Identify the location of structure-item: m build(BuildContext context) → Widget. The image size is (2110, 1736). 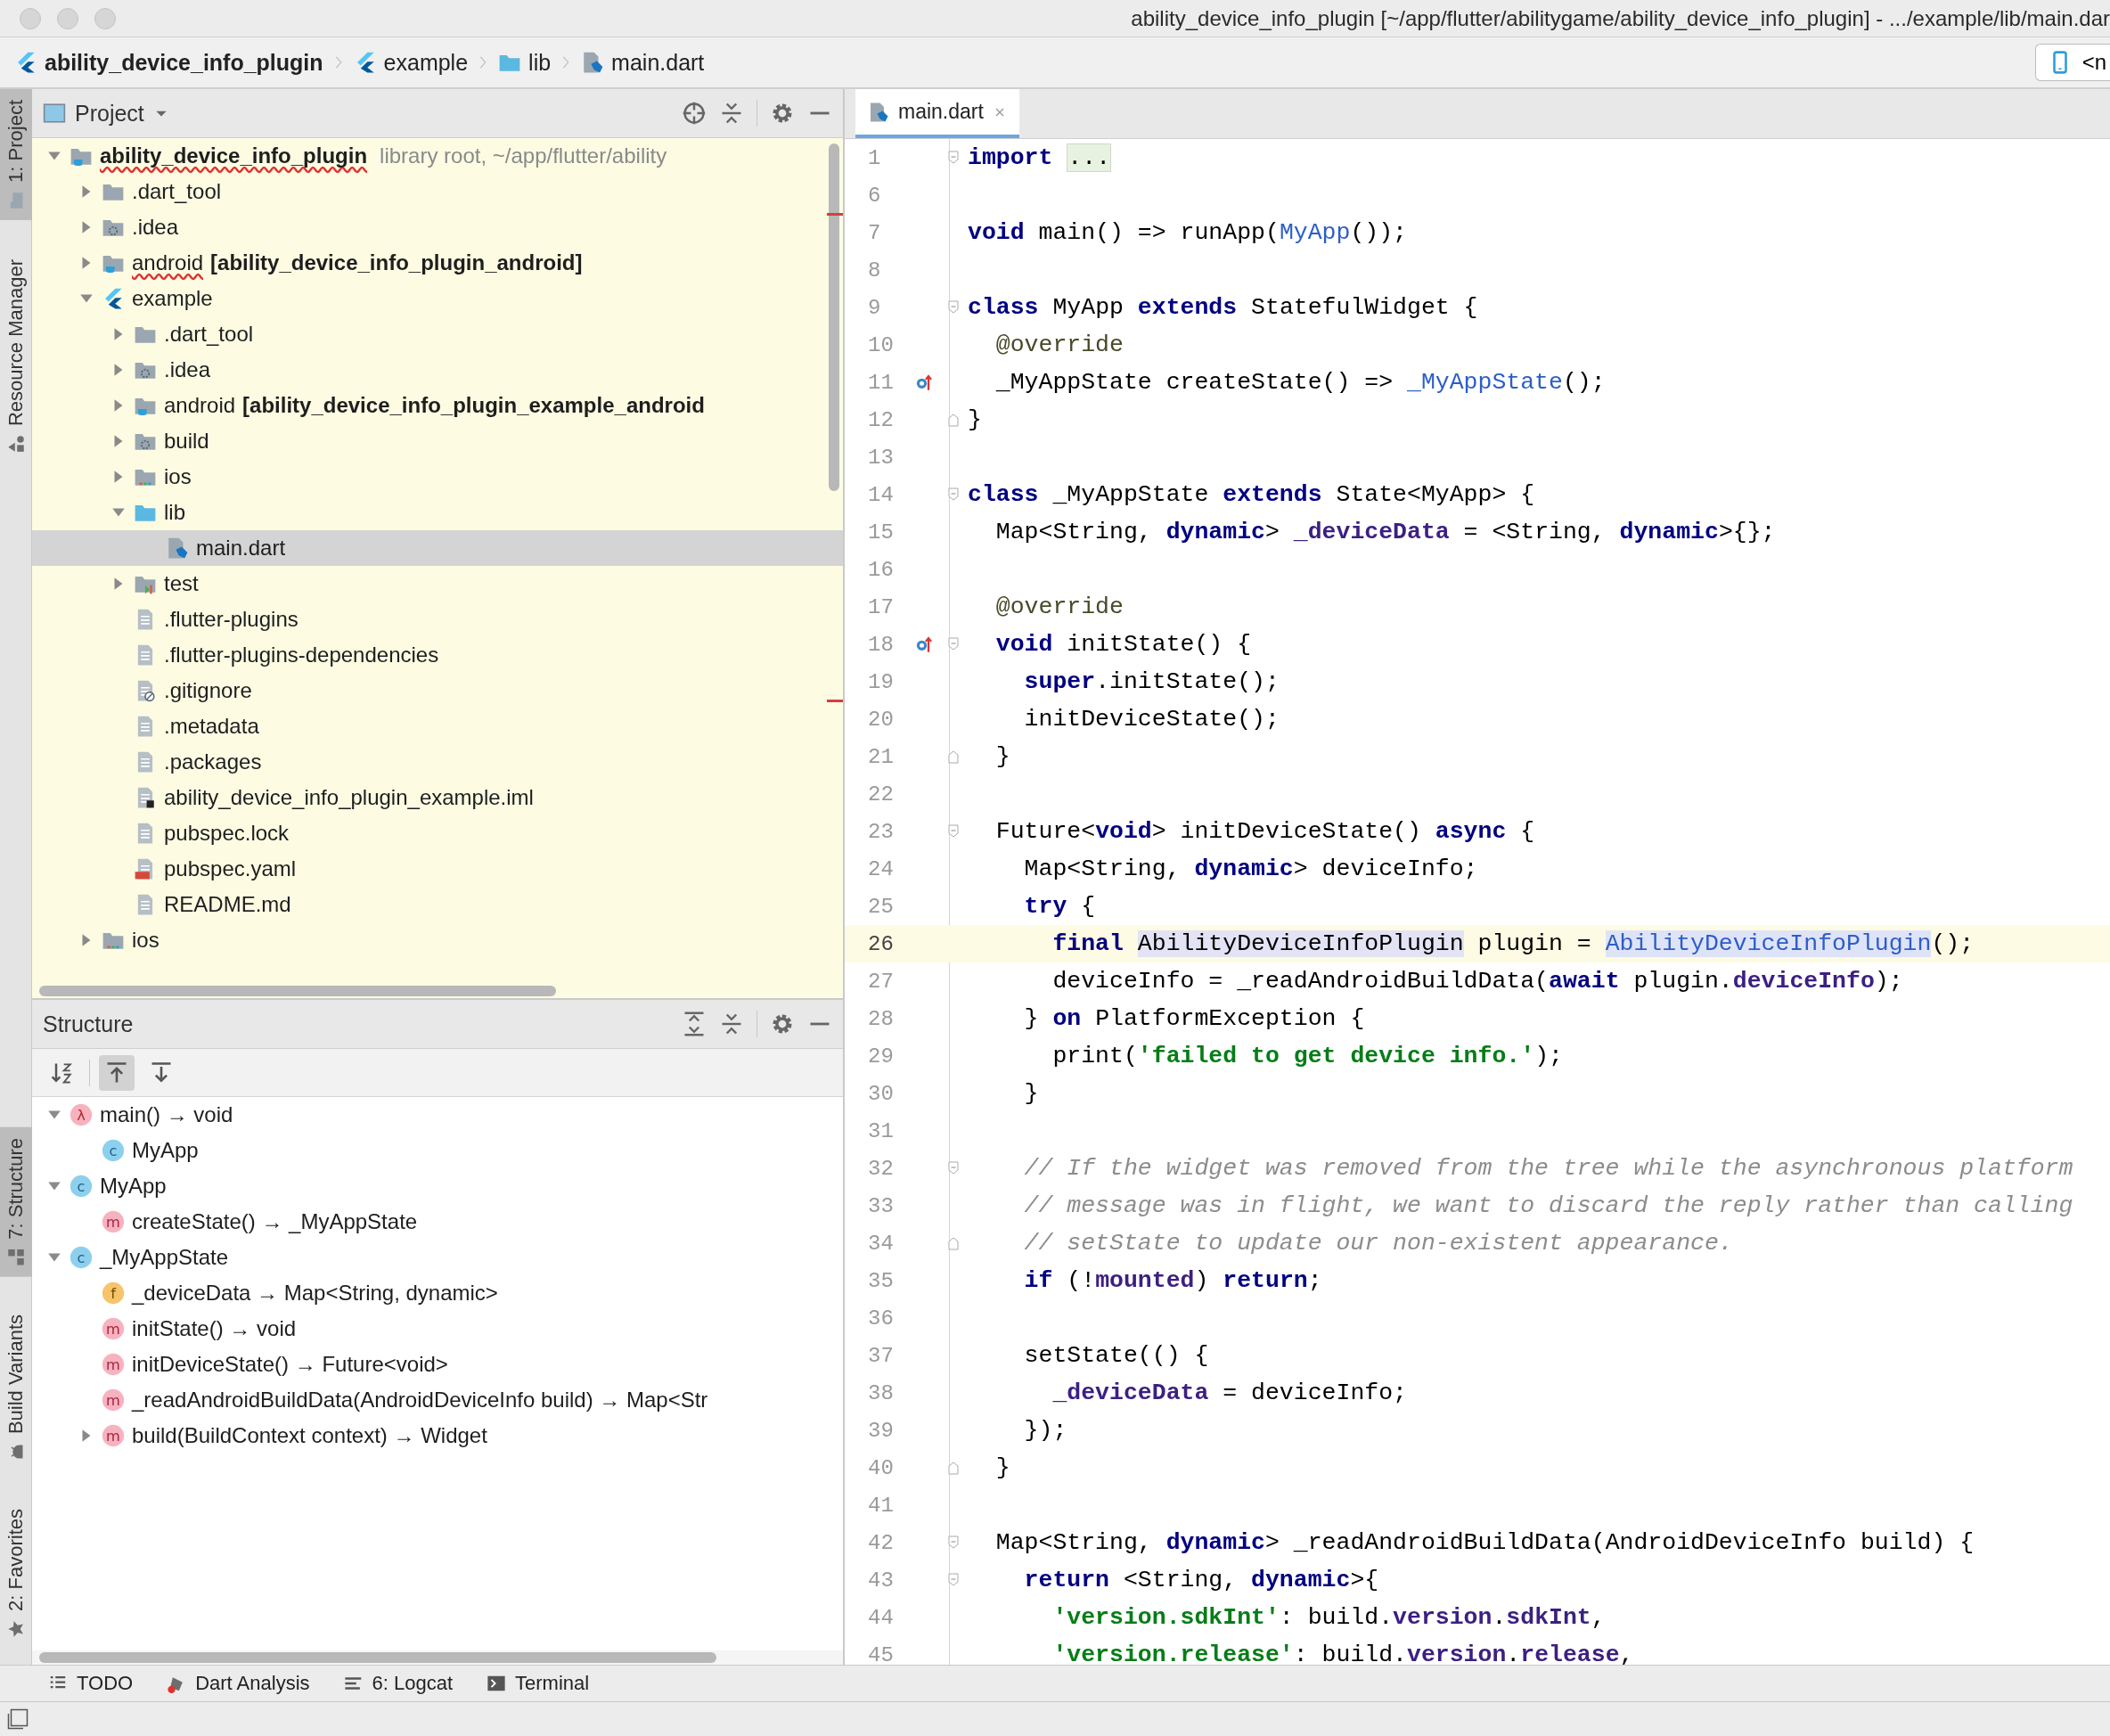
(437, 1436).